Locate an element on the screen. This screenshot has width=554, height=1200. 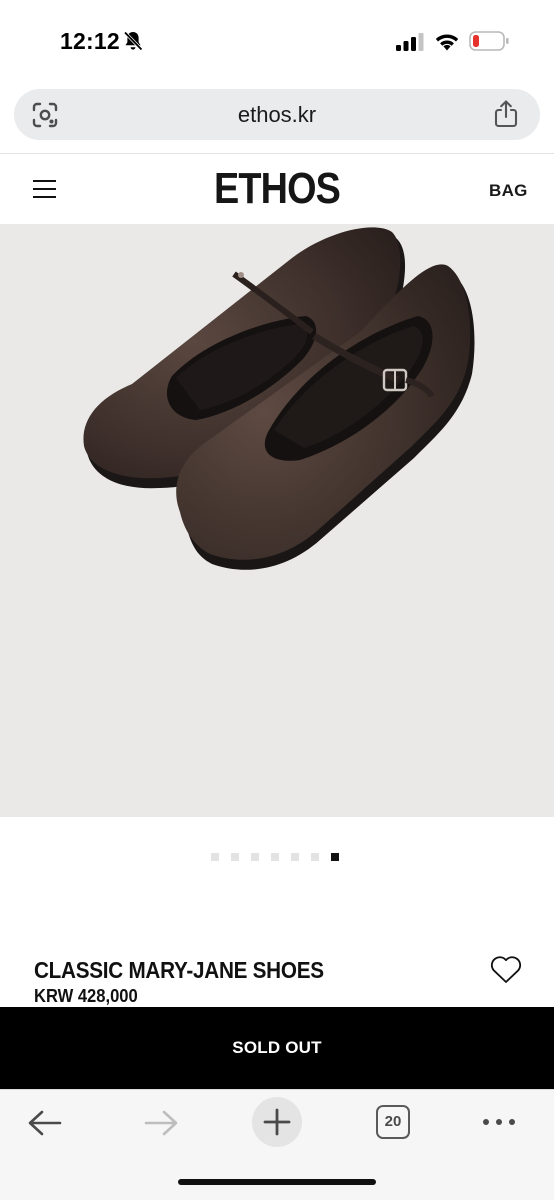
new-tab-button is located at coordinates (277, 1122).